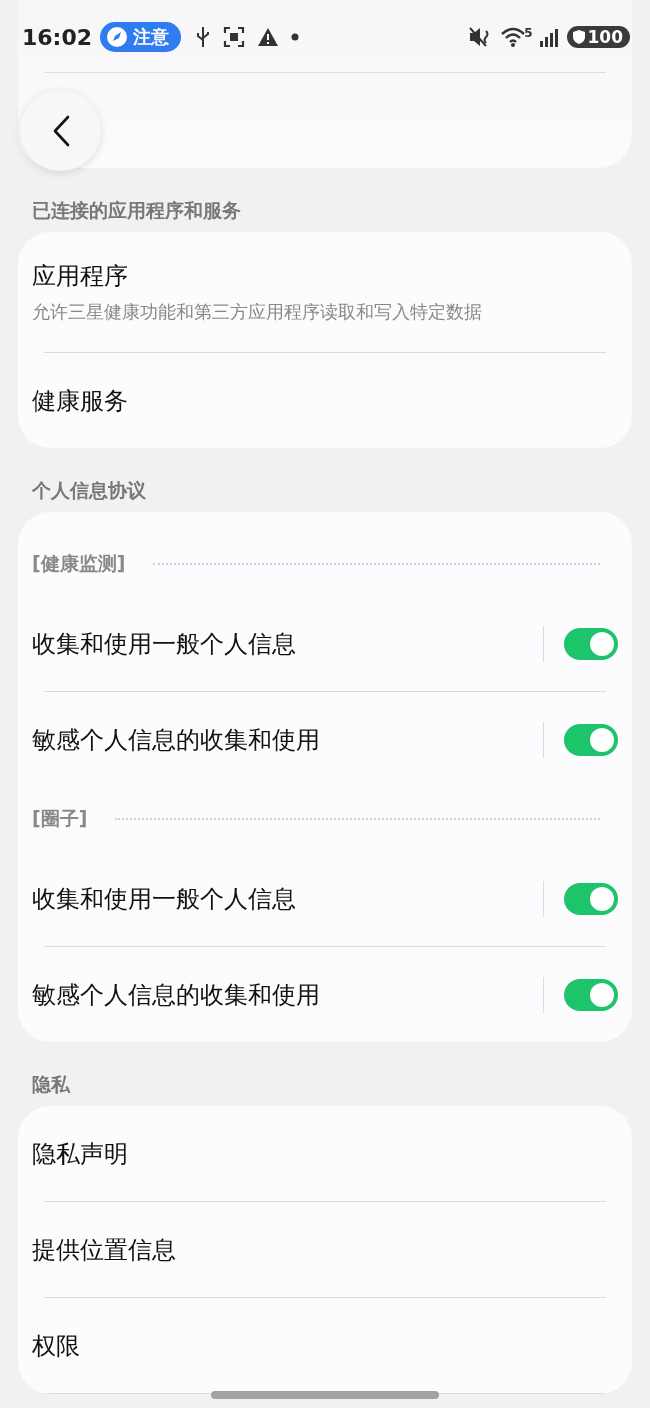  I want to click on wifi-icon, so click(513, 37).